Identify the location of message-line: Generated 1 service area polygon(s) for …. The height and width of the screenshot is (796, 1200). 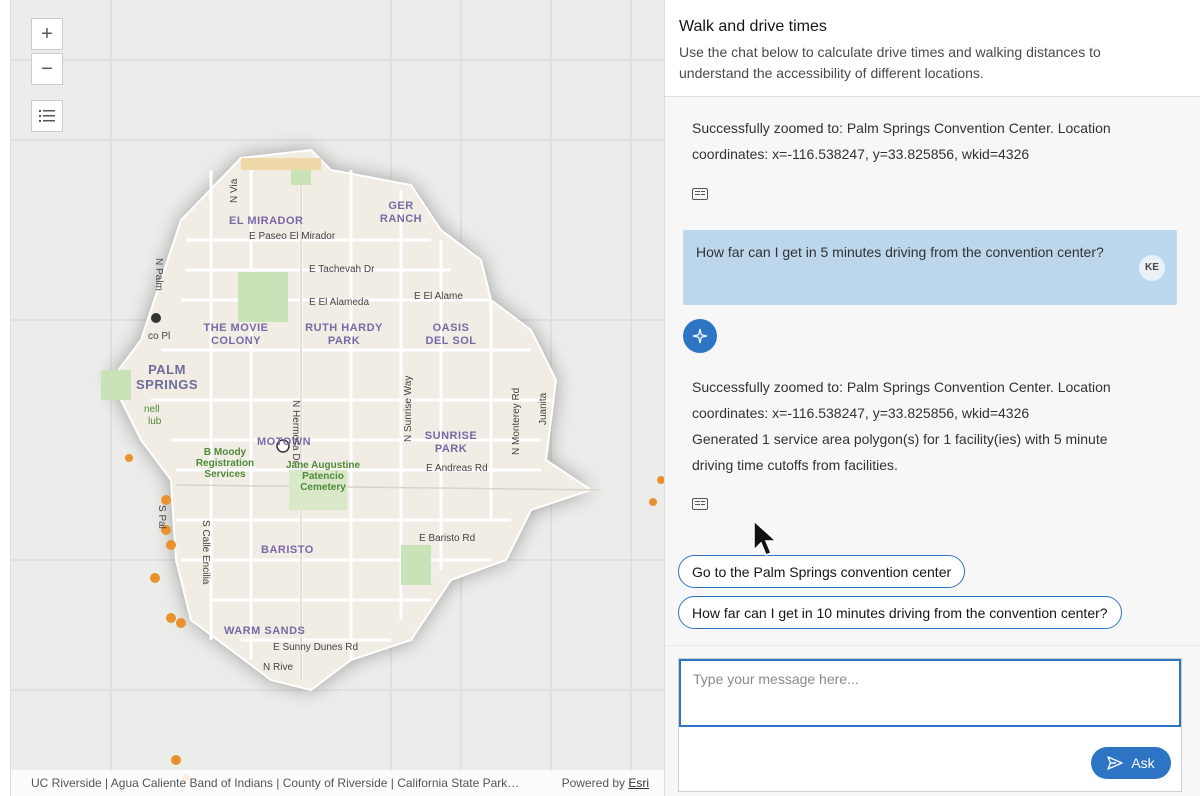
(900, 439).